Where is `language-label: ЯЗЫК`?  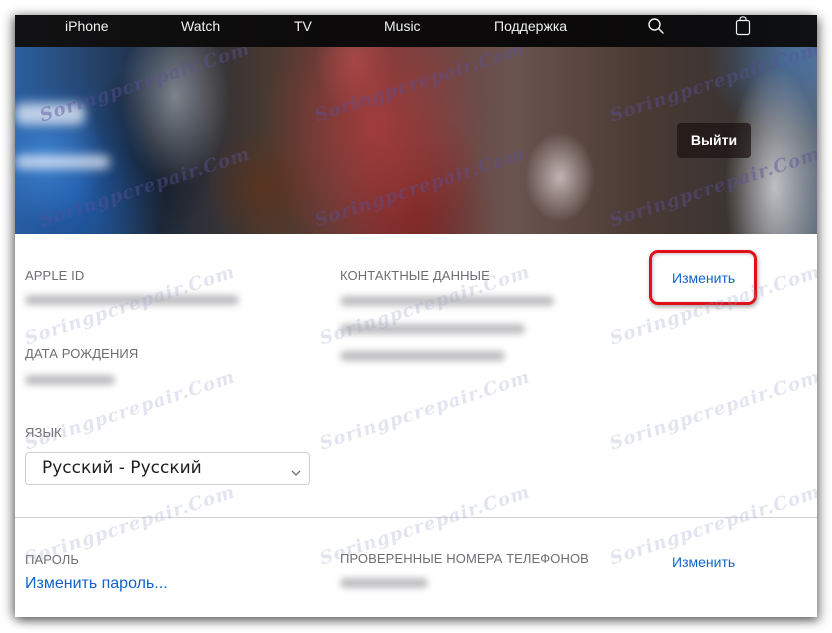 language-label: ЯЗЫК is located at coordinates (43, 432).